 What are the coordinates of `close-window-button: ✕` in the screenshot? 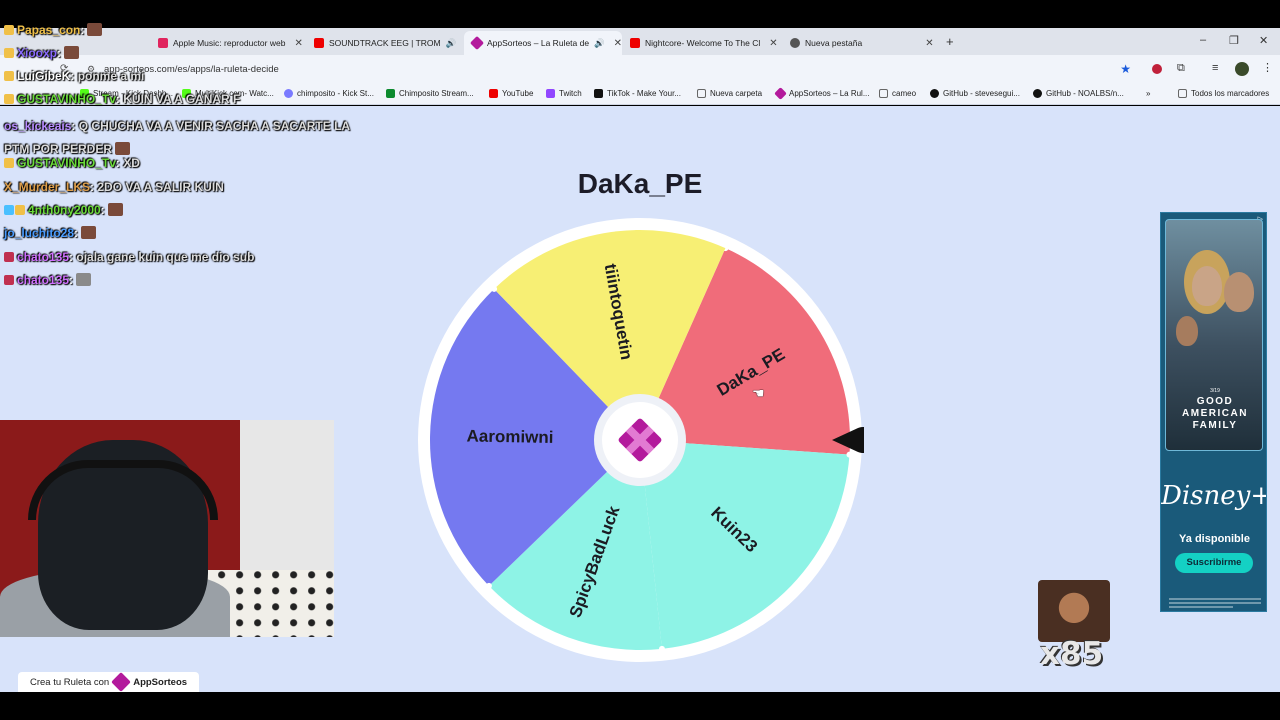 It's located at (1263, 40).